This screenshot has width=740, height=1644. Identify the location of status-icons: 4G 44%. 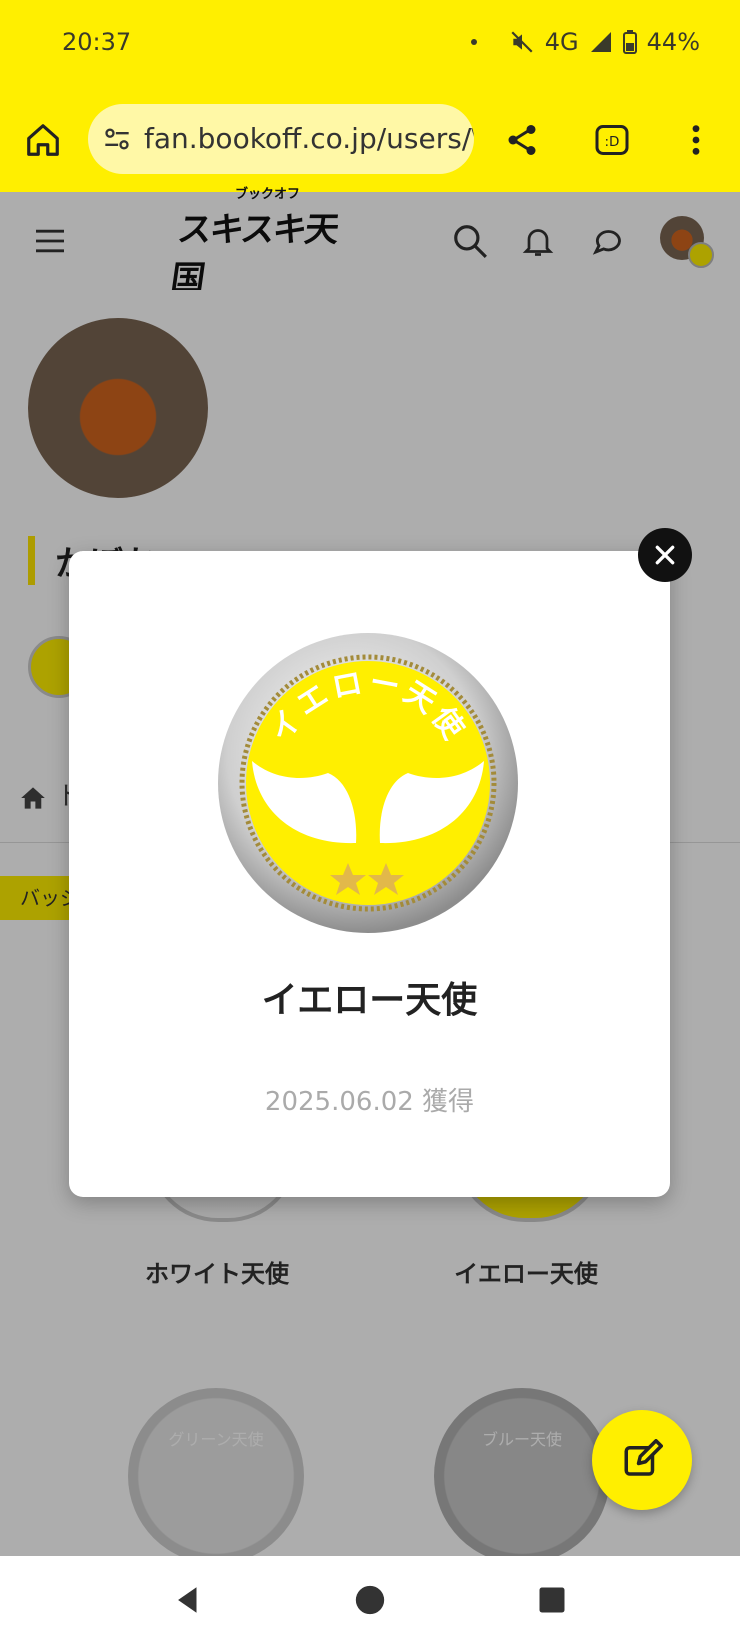
(585, 42).